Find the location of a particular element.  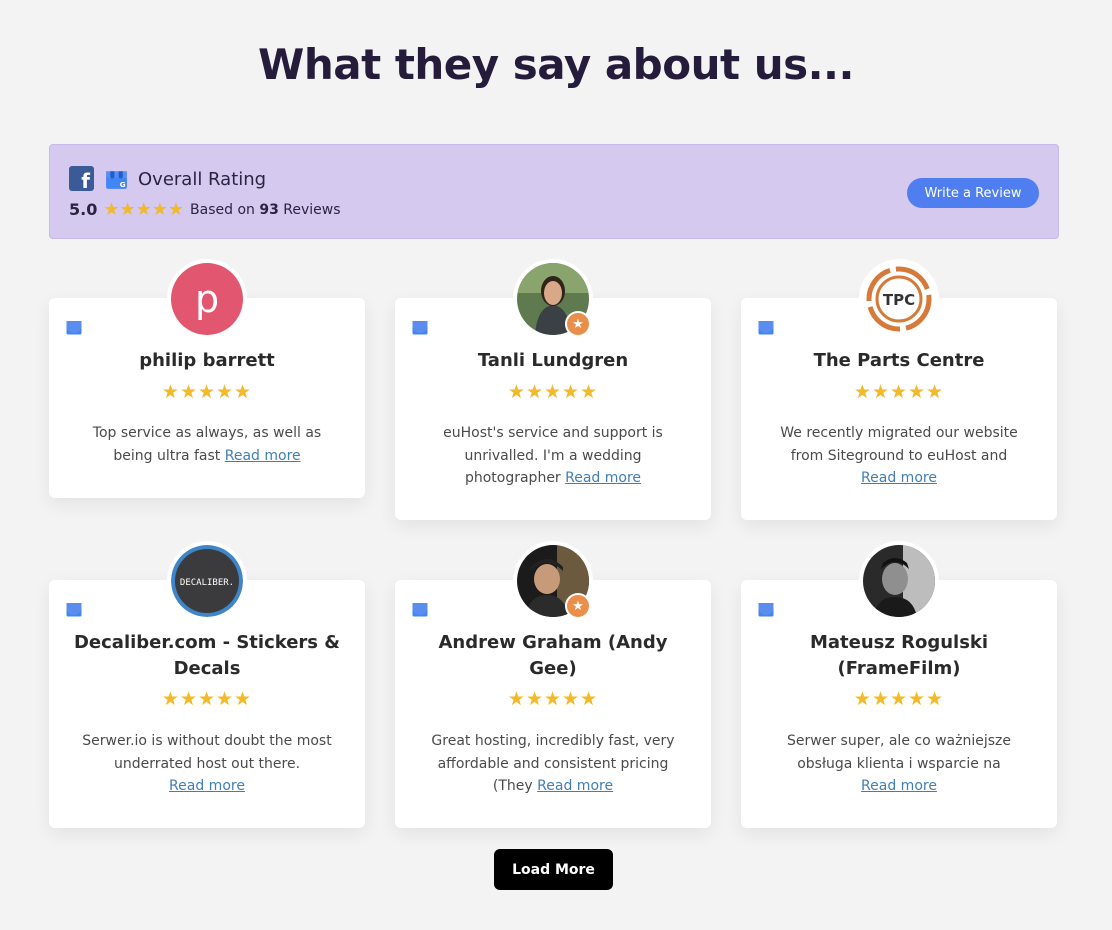

overall-rating-label: Overall Rating is located at coordinates (202, 179).